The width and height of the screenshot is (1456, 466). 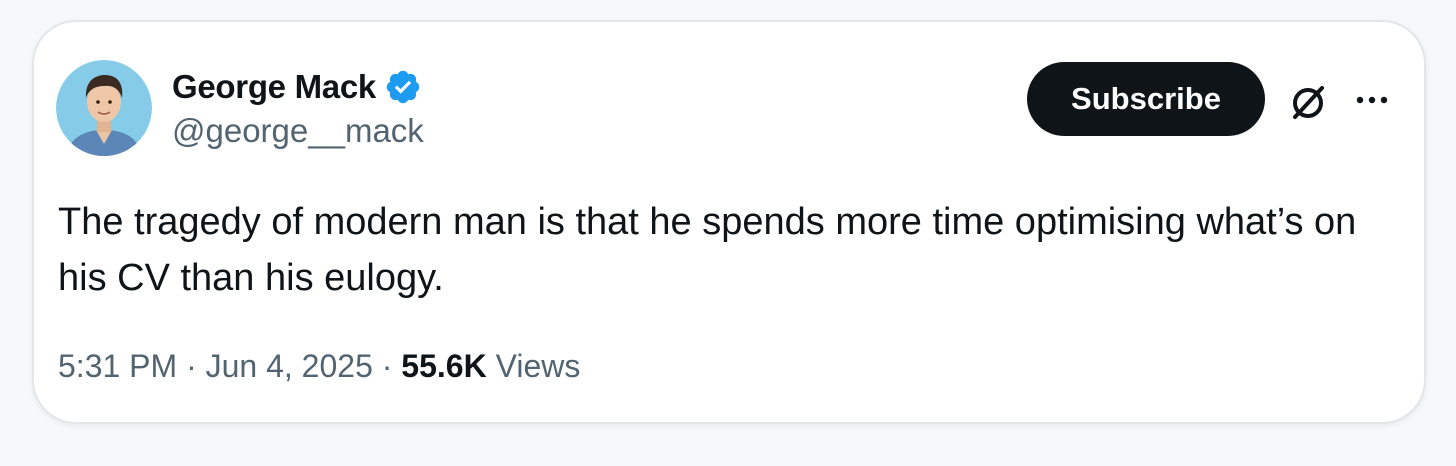 I want to click on more-options-icon, so click(x=1372, y=100).